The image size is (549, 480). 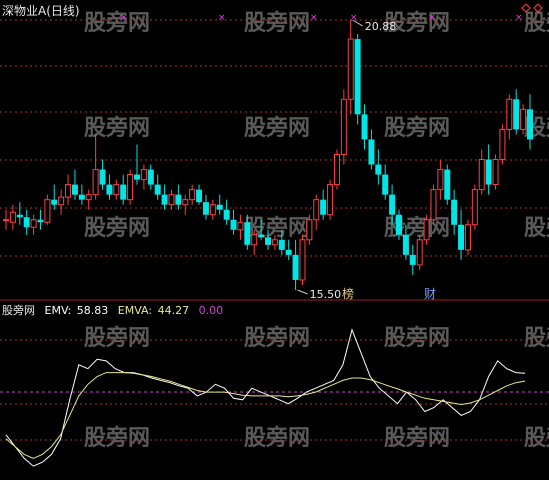 What do you see at coordinates (115, 310) in the screenshot?
I see `indicator-header: 股旁网 EMV: 58.83 EMVA: 44.27 0.00` at bounding box center [115, 310].